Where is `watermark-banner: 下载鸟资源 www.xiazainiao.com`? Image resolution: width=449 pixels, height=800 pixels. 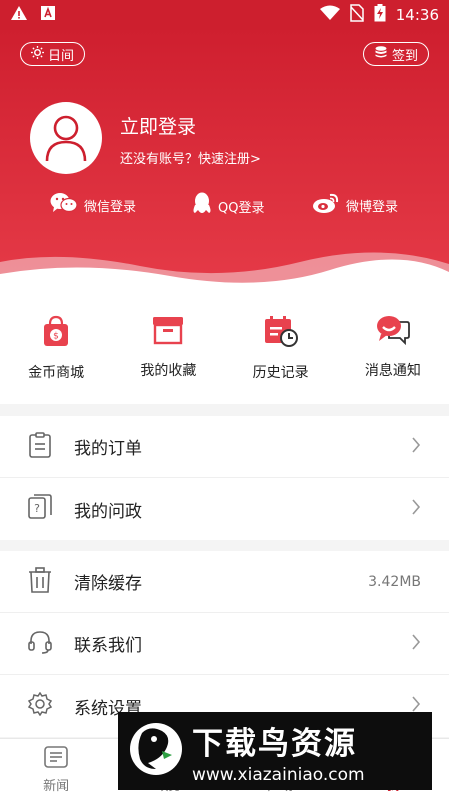
watermark-banner: 下载鸟资源 www.xiazainiao.com is located at coordinates (275, 751).